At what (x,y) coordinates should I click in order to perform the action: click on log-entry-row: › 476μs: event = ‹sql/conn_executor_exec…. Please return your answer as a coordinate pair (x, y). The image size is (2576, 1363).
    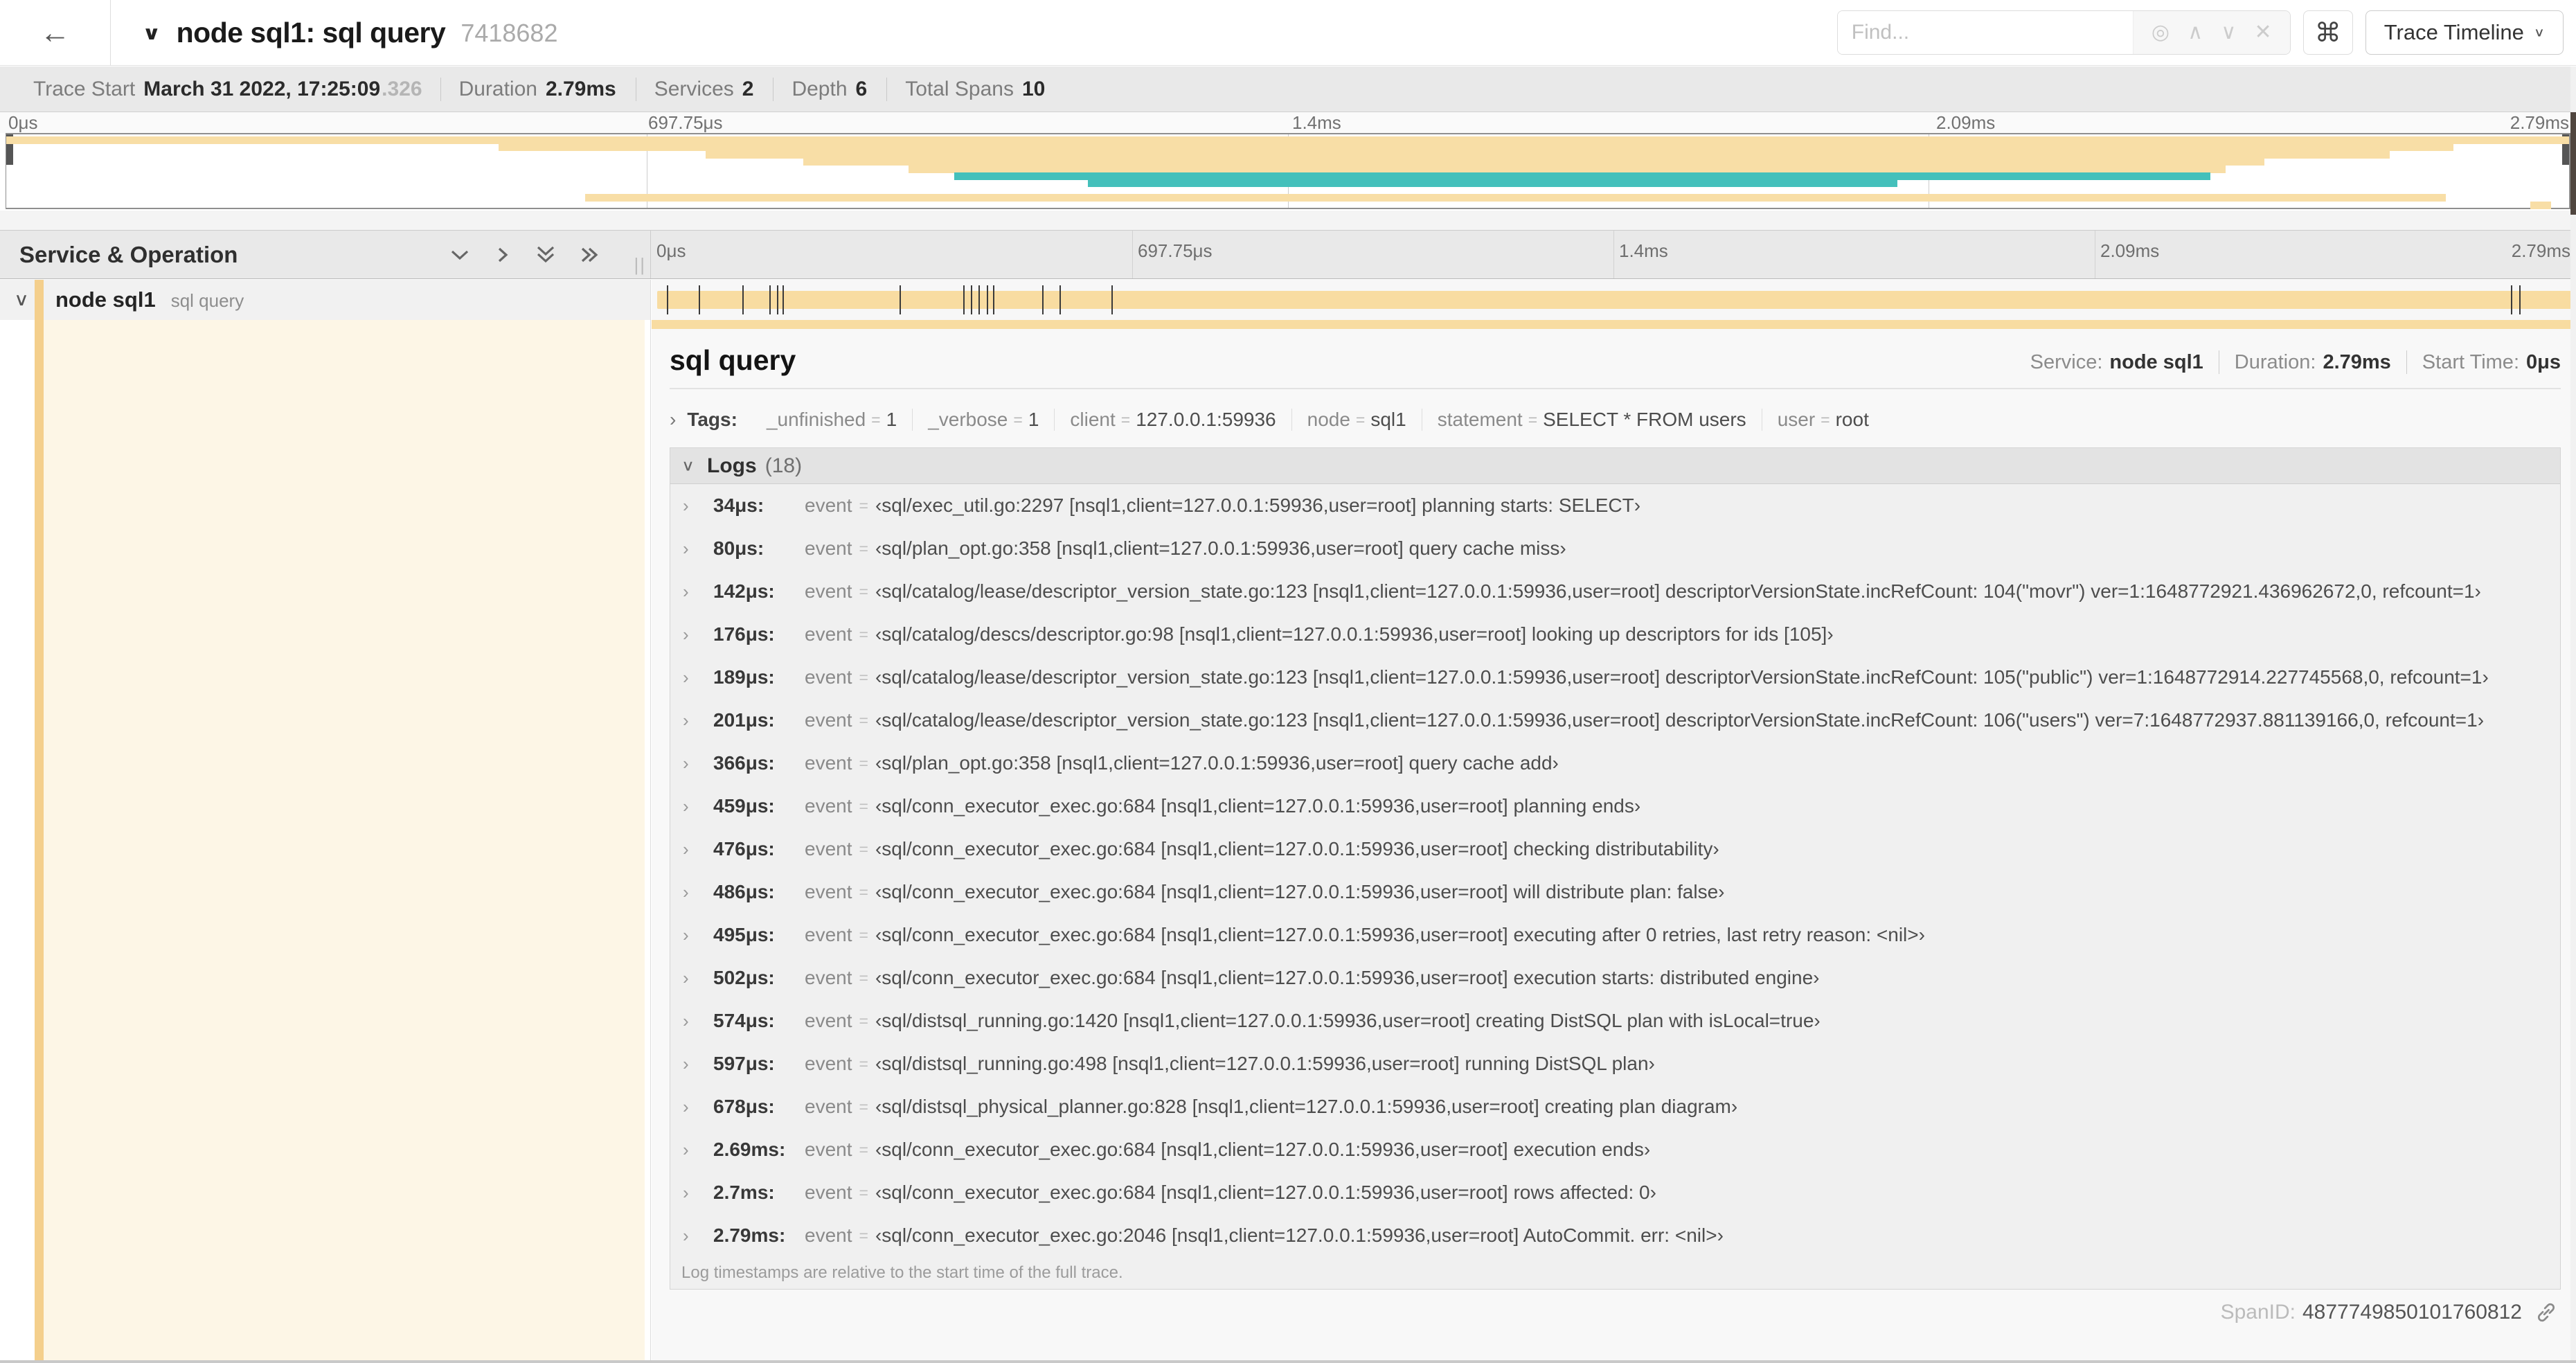
    Looking at the image, I should click on (1615, 849).